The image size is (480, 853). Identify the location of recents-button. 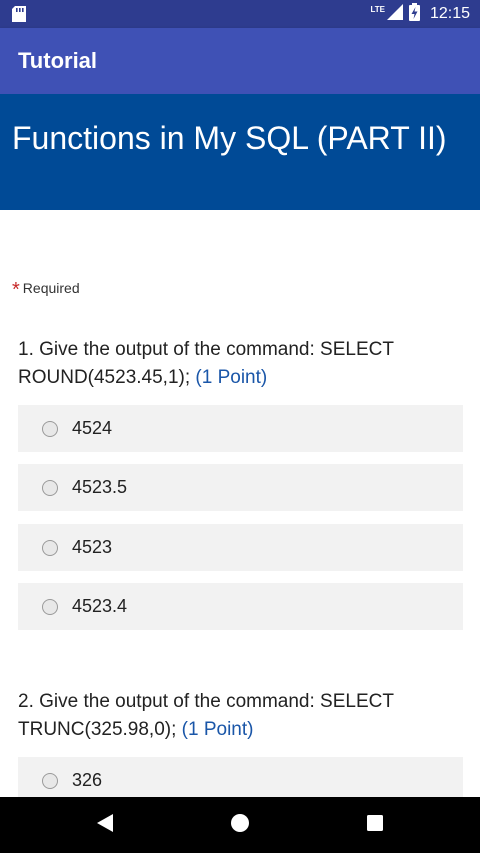
(375, 825).